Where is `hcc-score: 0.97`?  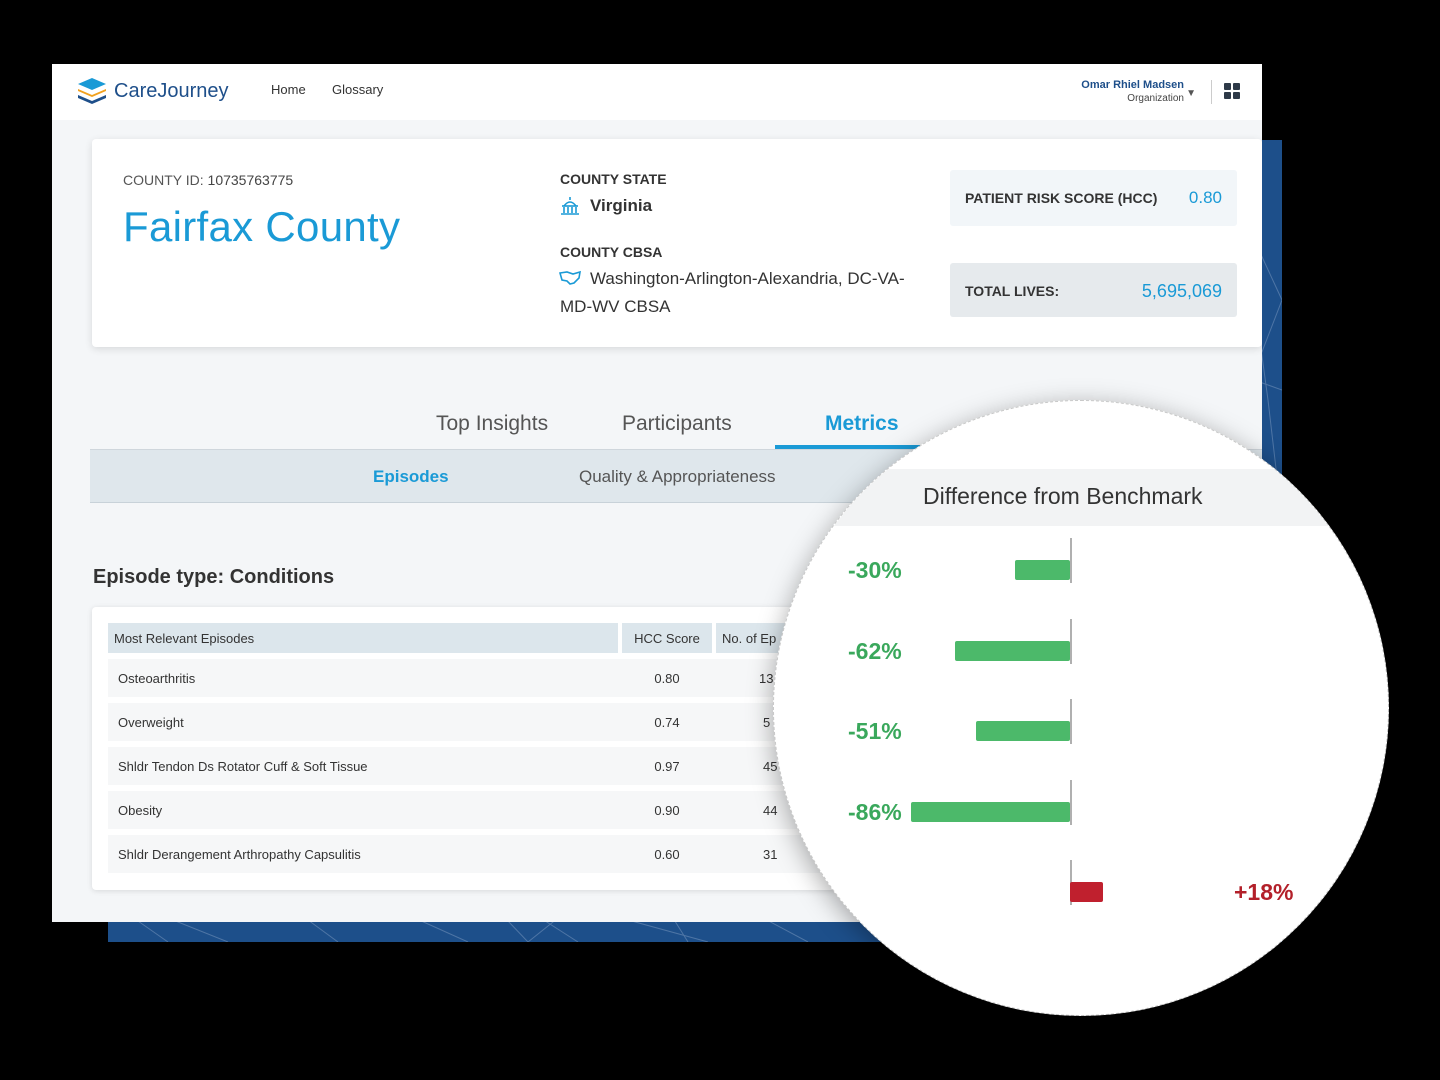
hcc-score: 0.97 is located at coordinates (667, 766).